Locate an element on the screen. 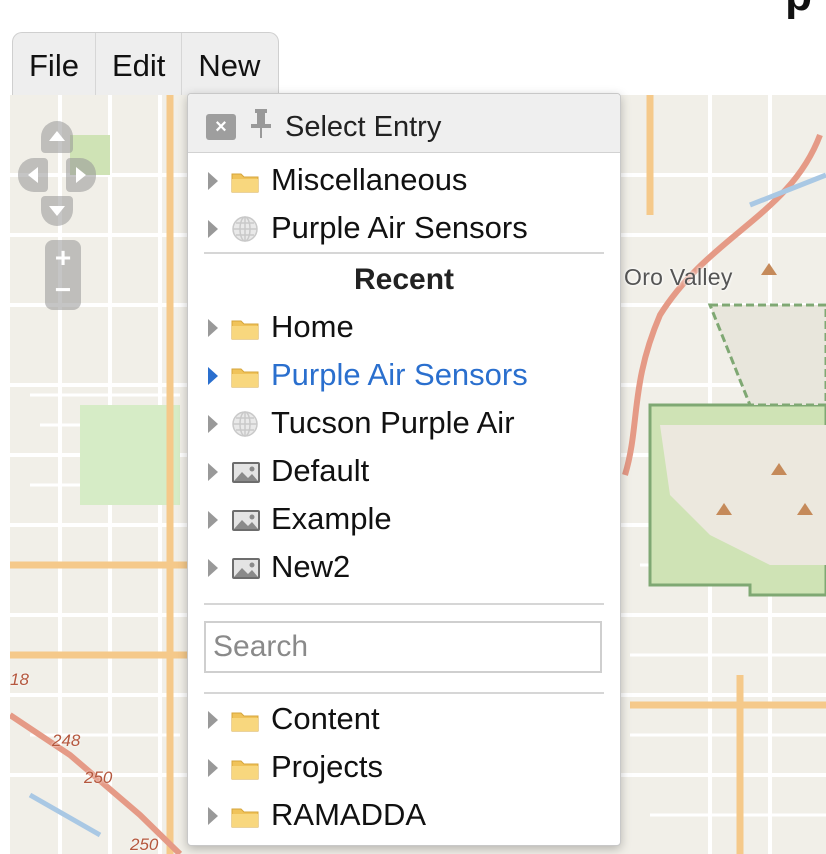  entry-label: Miscellaneous is located at coordinates (369, 180).